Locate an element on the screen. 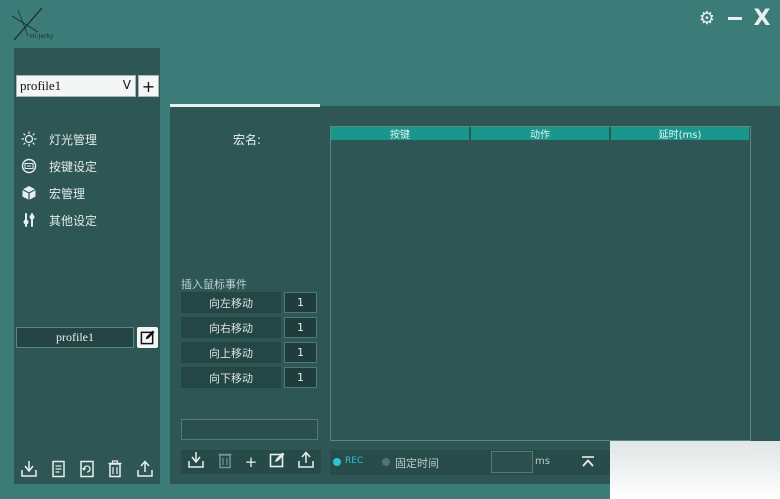  column-header-action: 动作 is located at coordinates (540, 134).